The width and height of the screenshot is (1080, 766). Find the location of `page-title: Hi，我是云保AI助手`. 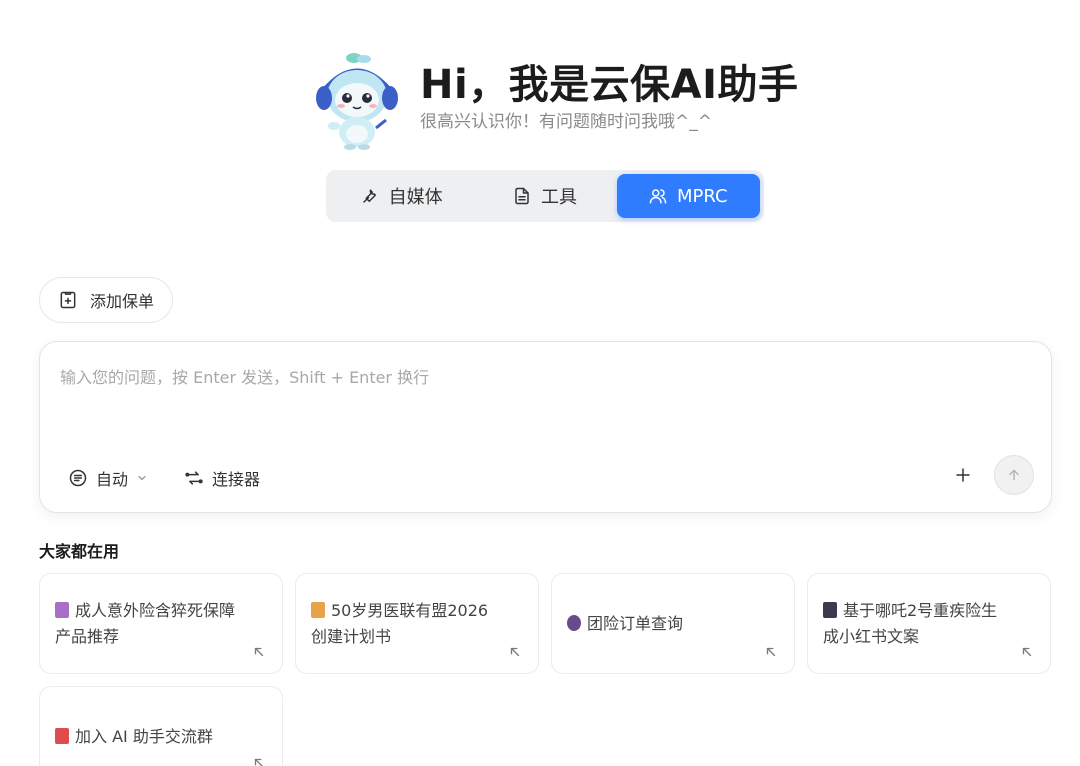

page-title: Hi，我是云保AI助手 is located at coordinates (609, 85).